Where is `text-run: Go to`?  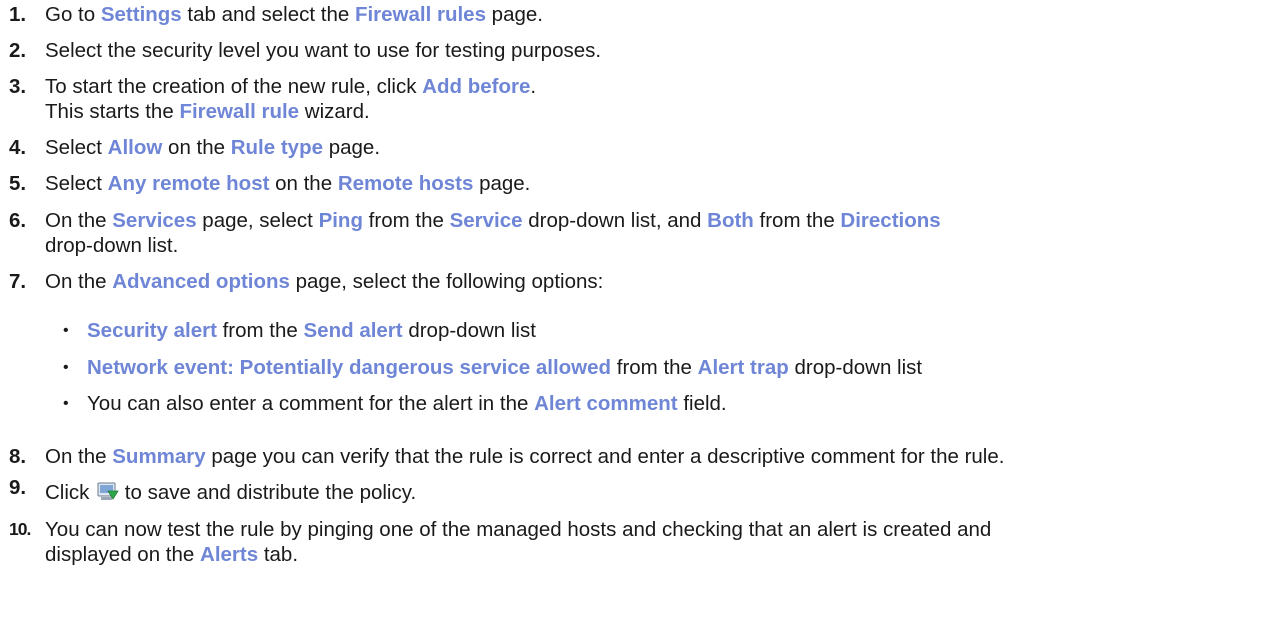
text-run: Go to is located at coordinates (73, 14).